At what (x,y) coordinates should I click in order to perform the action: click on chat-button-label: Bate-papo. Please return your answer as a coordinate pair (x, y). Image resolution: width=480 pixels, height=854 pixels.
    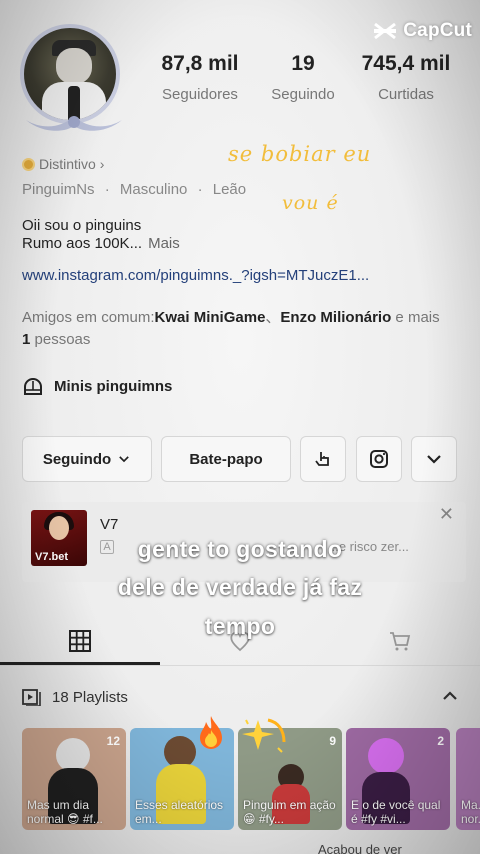
    Looking at the image, I should click on (226, 459).